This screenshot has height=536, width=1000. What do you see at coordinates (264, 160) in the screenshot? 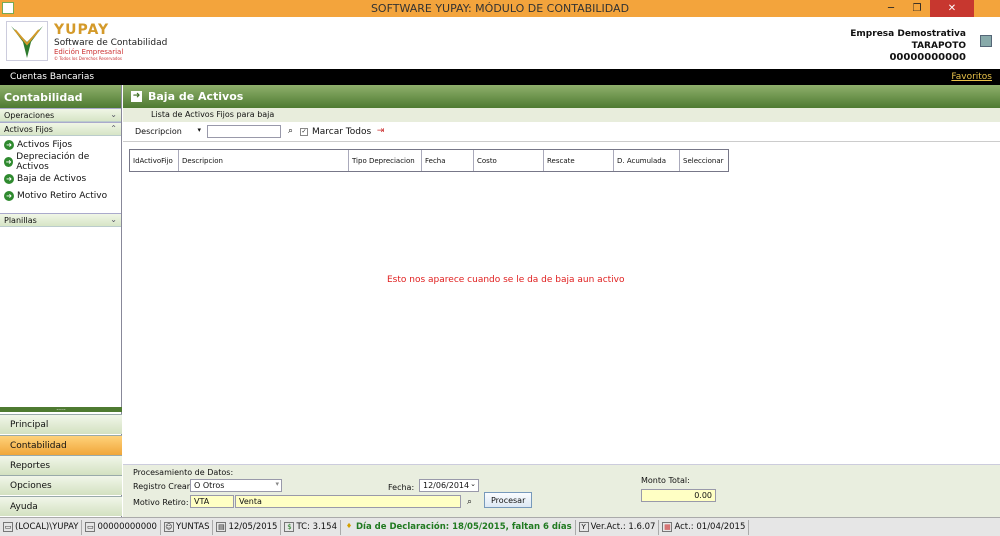
I see `col-header: Descripcion` at bounding box center [264, 160].